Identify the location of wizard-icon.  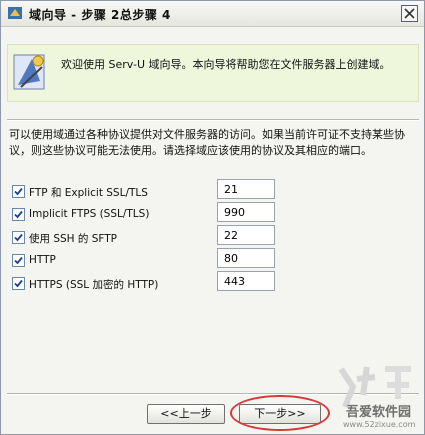
(29, 72).